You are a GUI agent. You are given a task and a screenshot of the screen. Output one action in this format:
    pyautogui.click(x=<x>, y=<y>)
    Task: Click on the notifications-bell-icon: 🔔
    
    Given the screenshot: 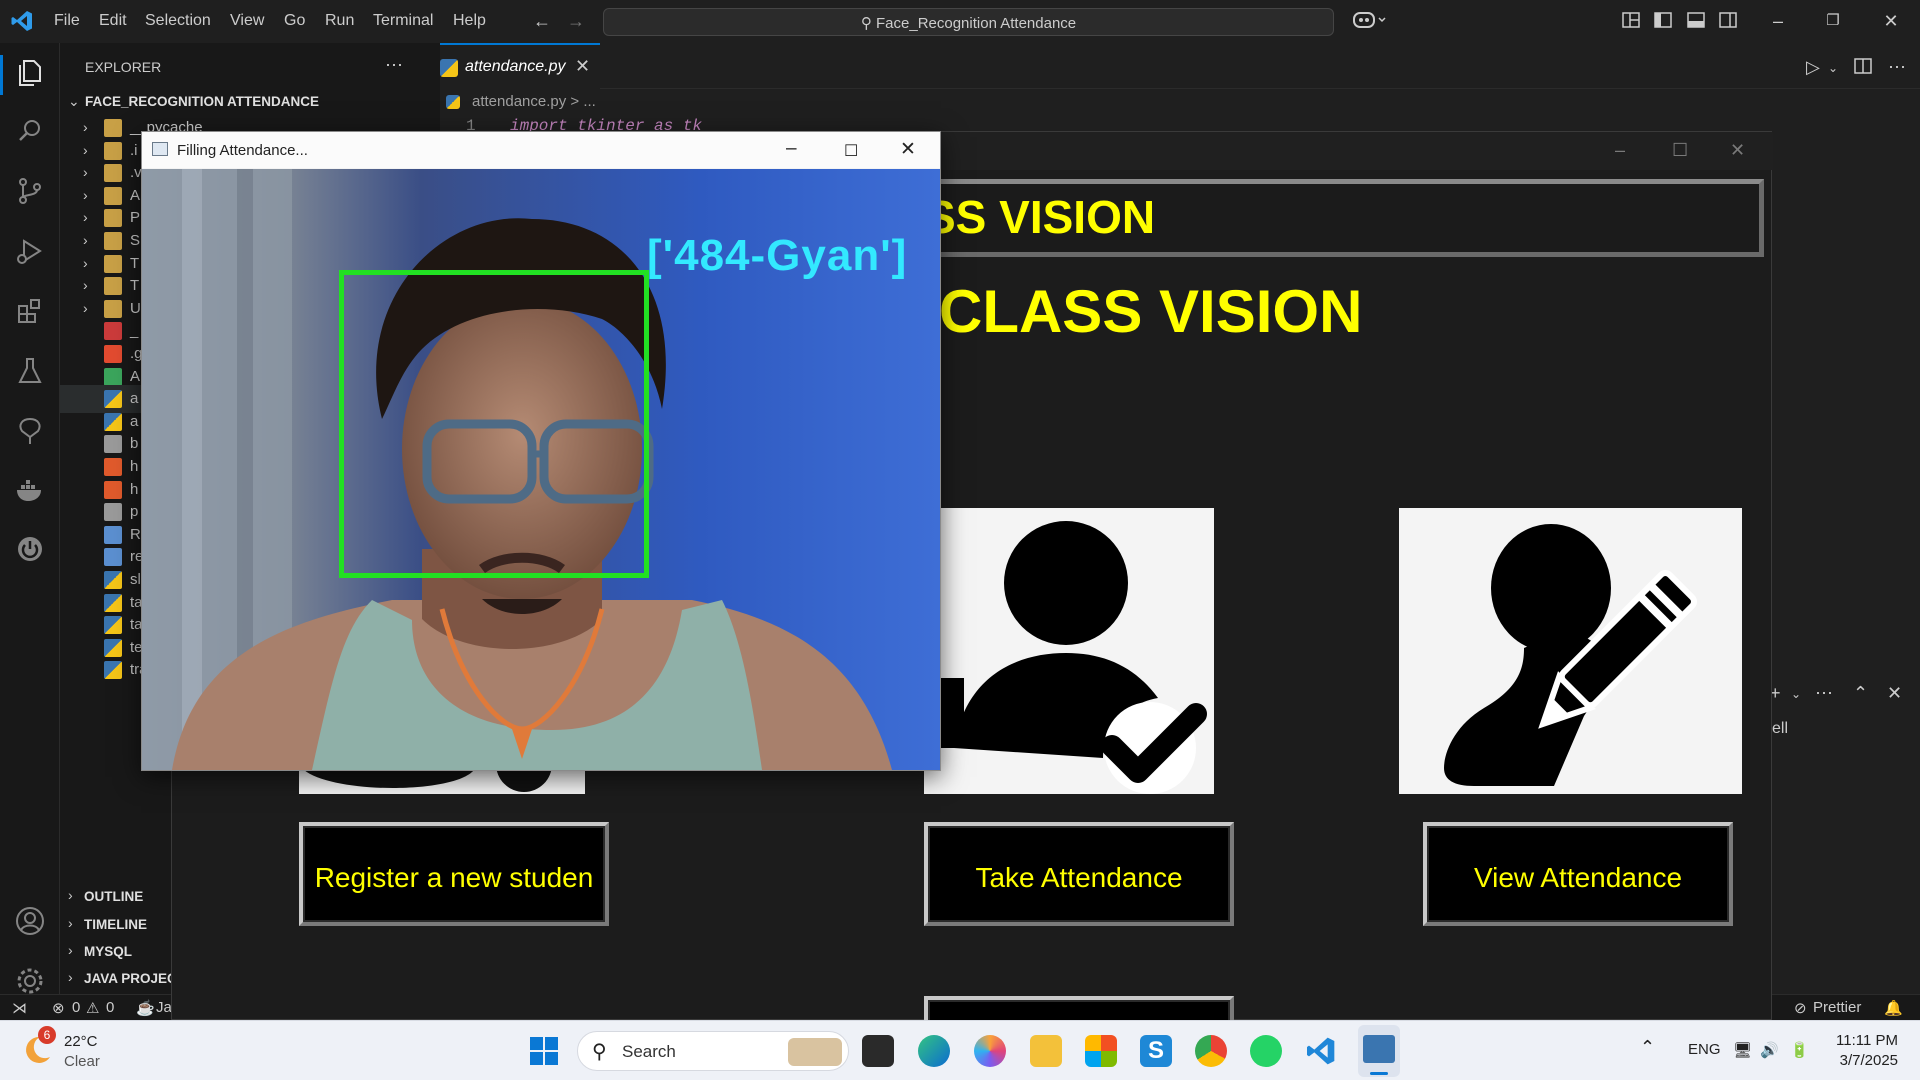 What is the action you would take?
    pyautogui.click(x=1893, y=1008)
    